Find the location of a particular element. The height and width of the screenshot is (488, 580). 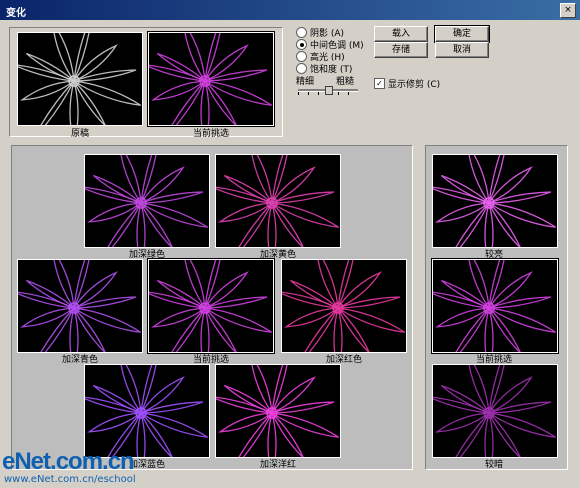

enet-url: www.eNet.com.cn/eschool is located at coordinates (70, 479).